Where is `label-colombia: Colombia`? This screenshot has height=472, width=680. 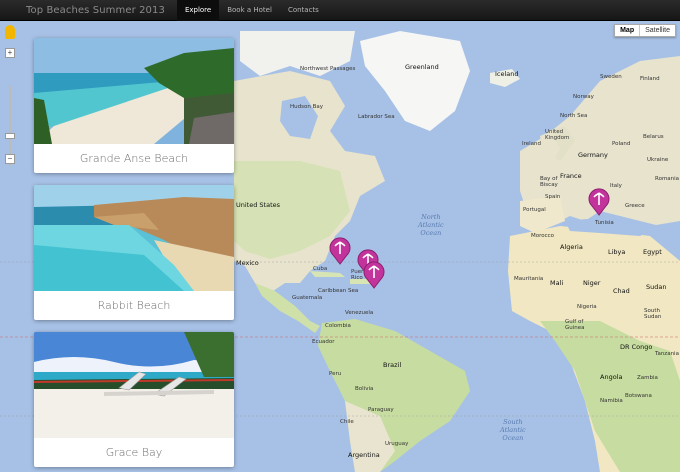 label-colombia: Colombia is located at coordinates (338, 326).